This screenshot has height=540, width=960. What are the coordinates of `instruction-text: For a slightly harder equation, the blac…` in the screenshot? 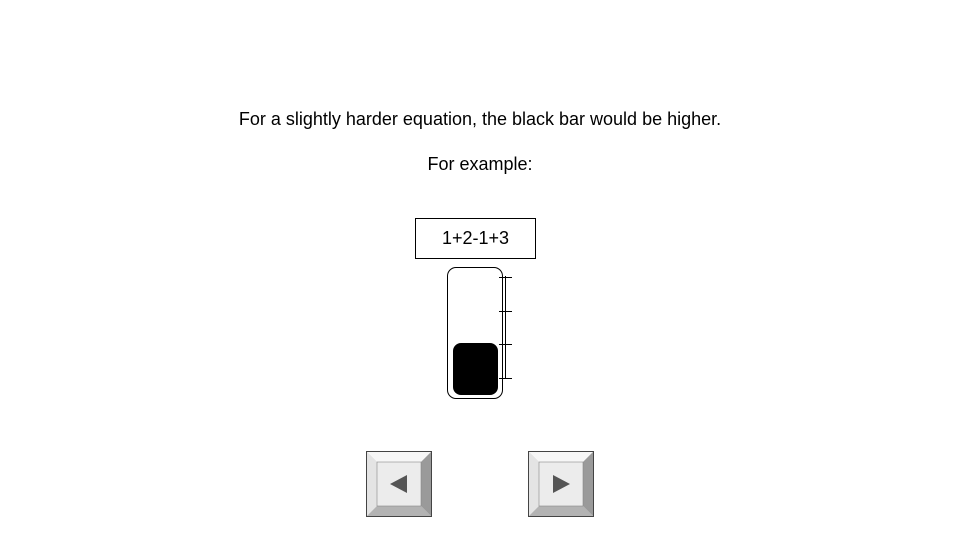 It's located at (480, 119).